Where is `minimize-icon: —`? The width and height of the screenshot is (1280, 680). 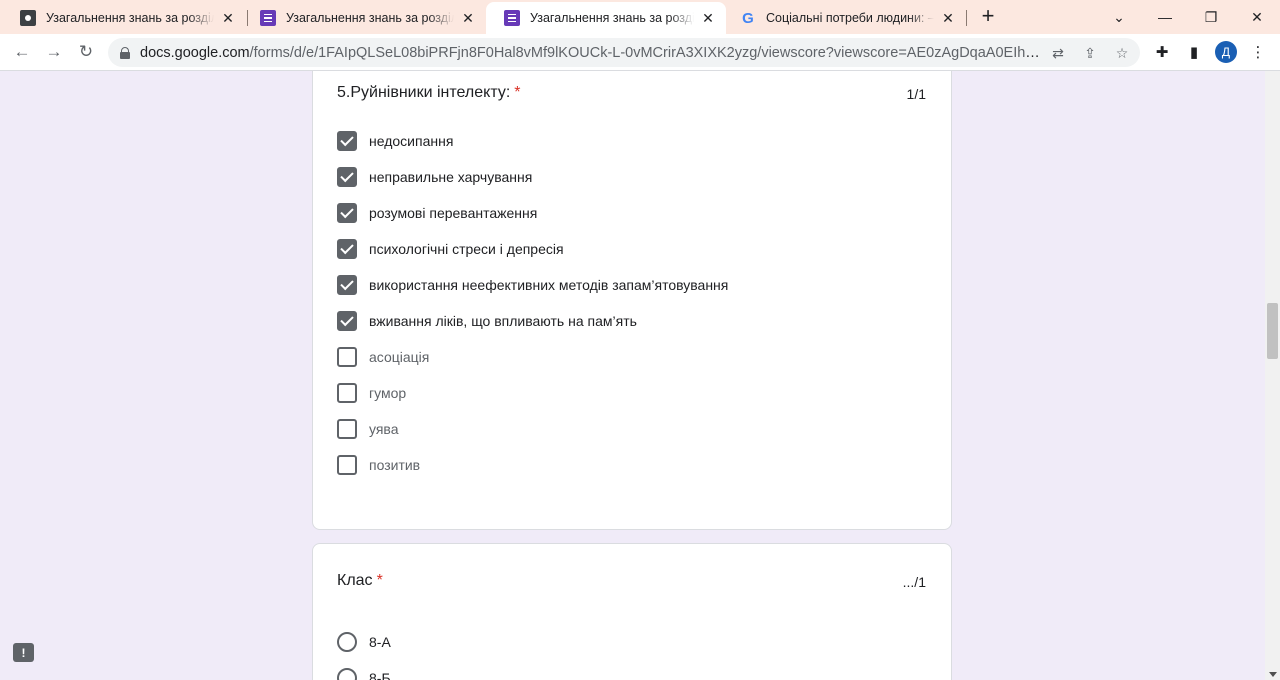
minimize-icon: — is located at coordinates (1165, 17).